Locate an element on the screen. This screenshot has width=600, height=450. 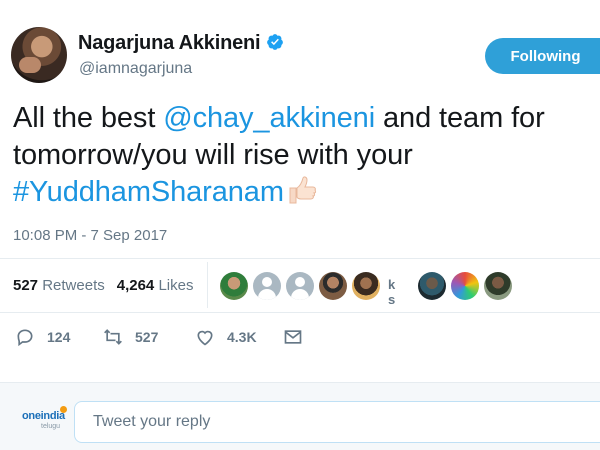
oneindia-logo: oneindia telugu is located at coordinates (48, 419).